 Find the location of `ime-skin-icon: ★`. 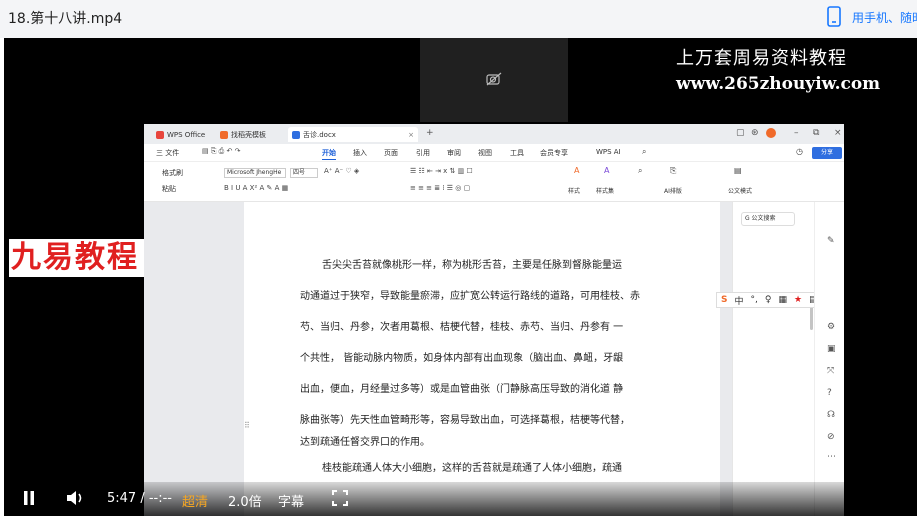

ime-skin-icon: ★ is located at coordinates (798, 300).